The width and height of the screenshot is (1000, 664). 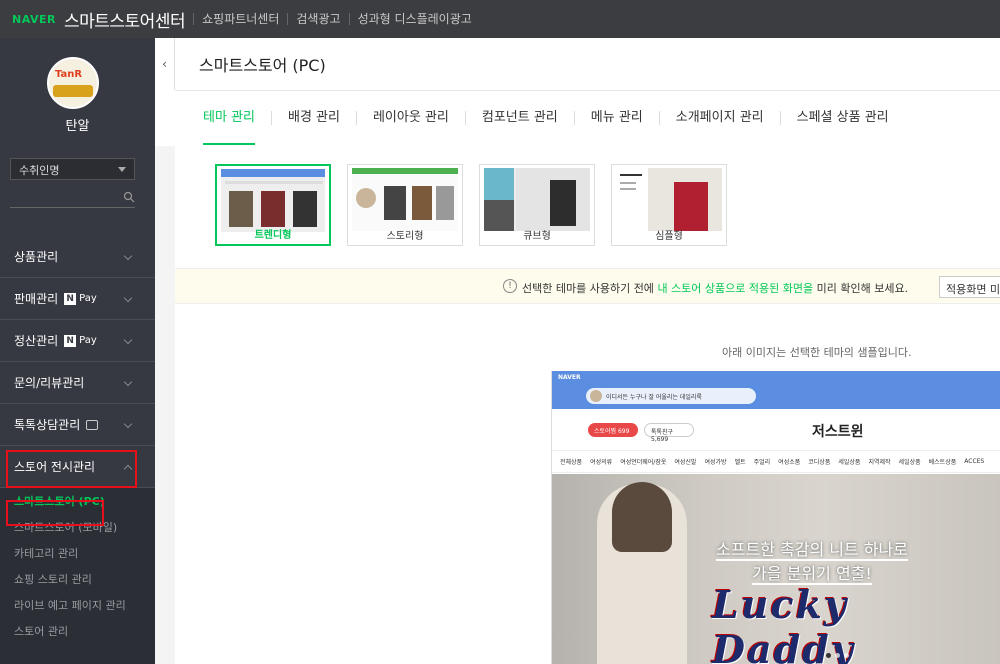 I want to click on theme-label: 심플형, so click(x=669, y=236).